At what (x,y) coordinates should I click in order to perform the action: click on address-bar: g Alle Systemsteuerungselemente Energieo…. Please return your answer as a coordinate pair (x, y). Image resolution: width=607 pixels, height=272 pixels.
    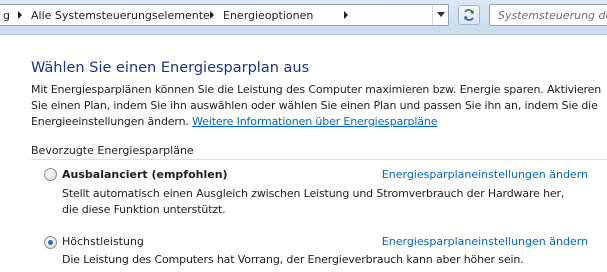
    Looking at the image, I should click on (224, 15).